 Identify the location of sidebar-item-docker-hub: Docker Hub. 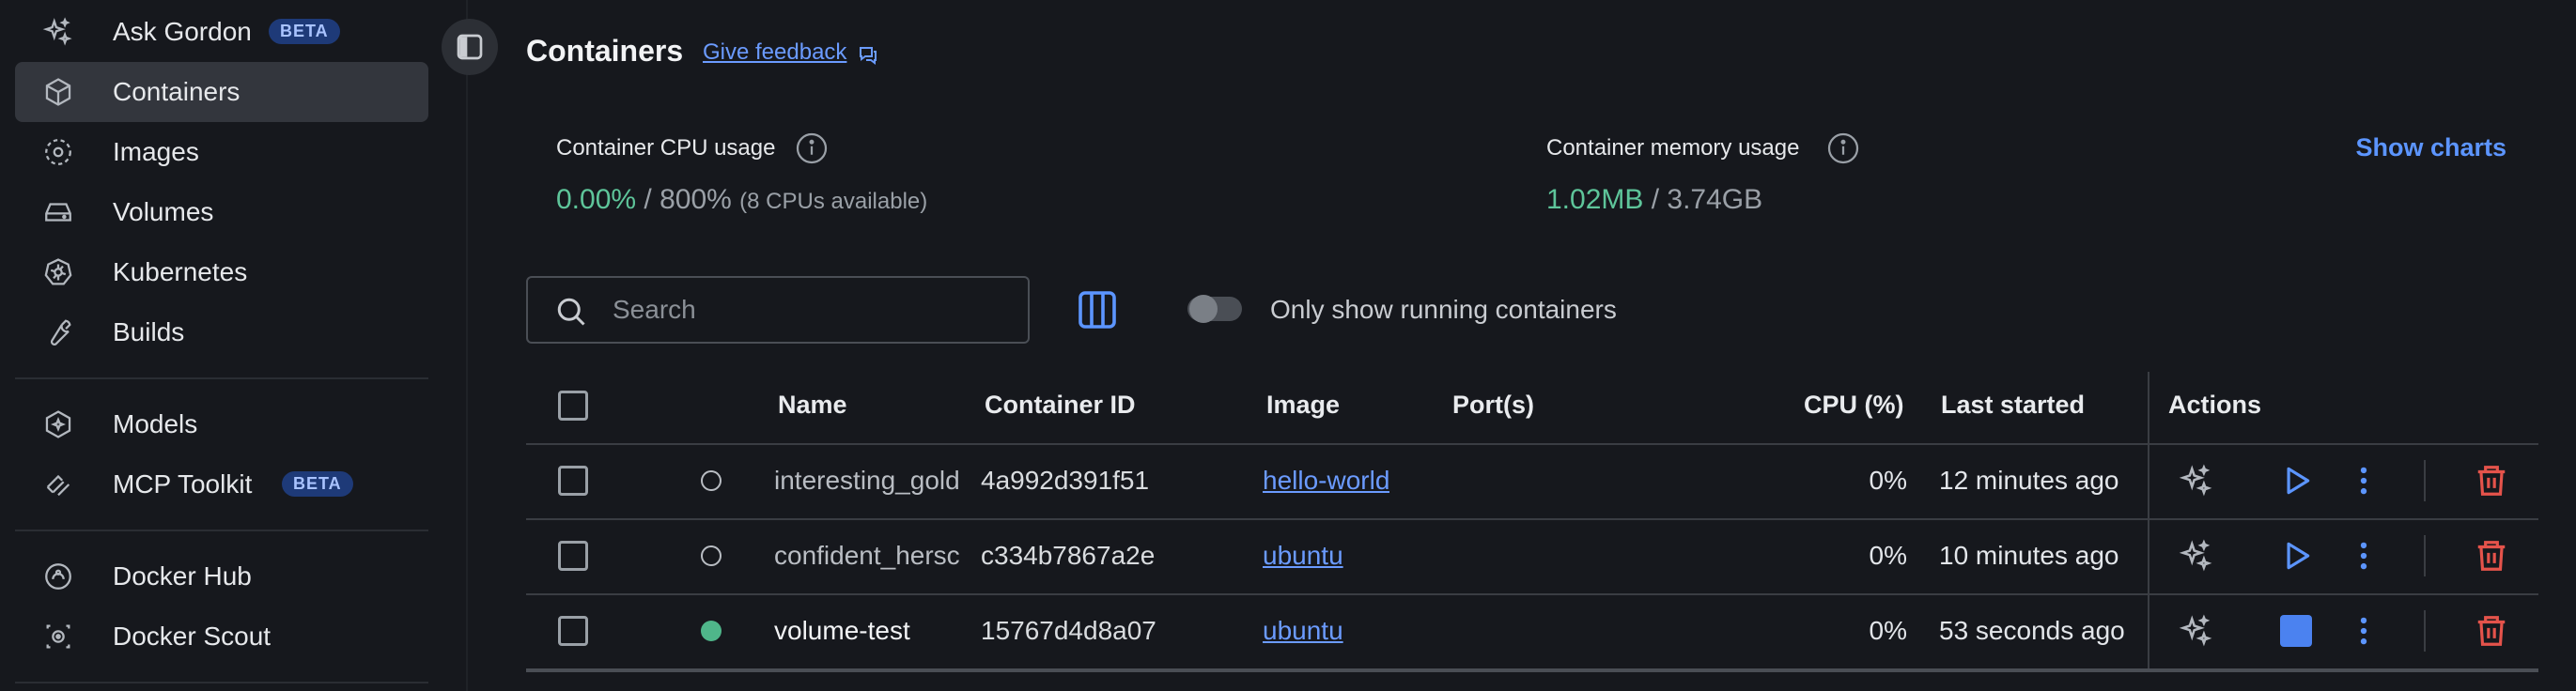
(222, 577).